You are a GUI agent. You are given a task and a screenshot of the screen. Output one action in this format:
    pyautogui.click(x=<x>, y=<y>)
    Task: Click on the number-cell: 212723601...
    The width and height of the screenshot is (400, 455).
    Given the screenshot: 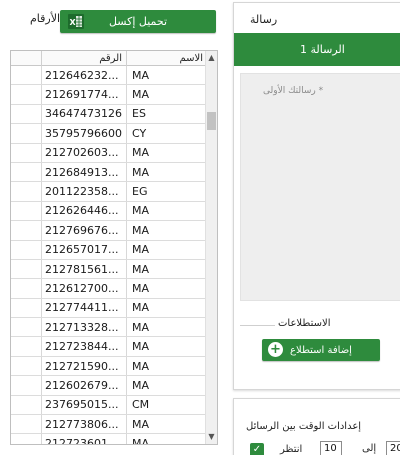 What is the action you would take?
    pyautogui.click(x=84, y=439)
    